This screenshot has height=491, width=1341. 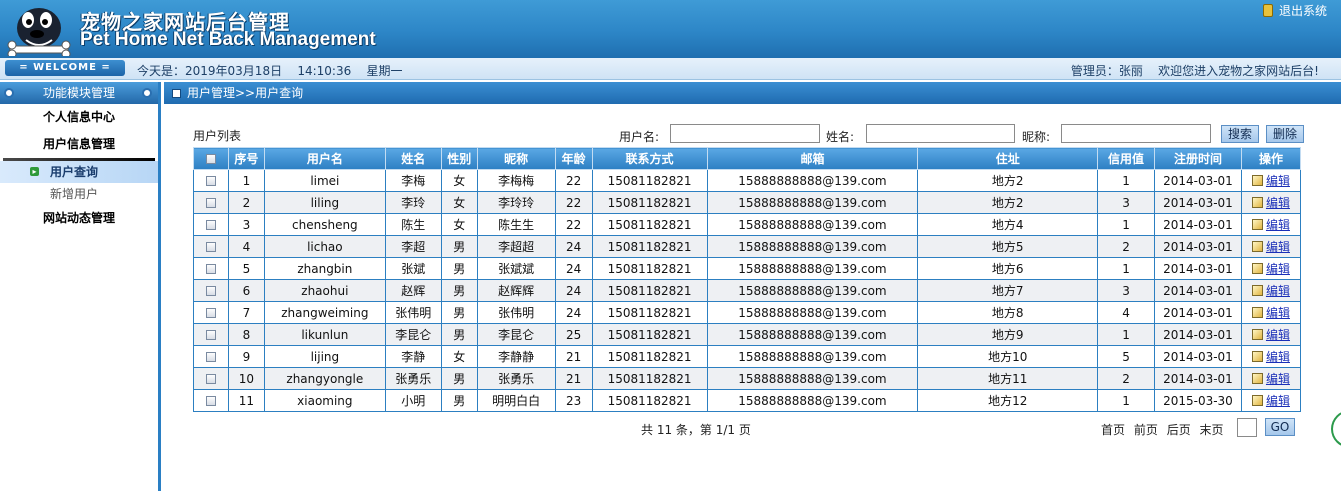 I want to click on prev-page-link: 前页, so click(x=1146, y=430).